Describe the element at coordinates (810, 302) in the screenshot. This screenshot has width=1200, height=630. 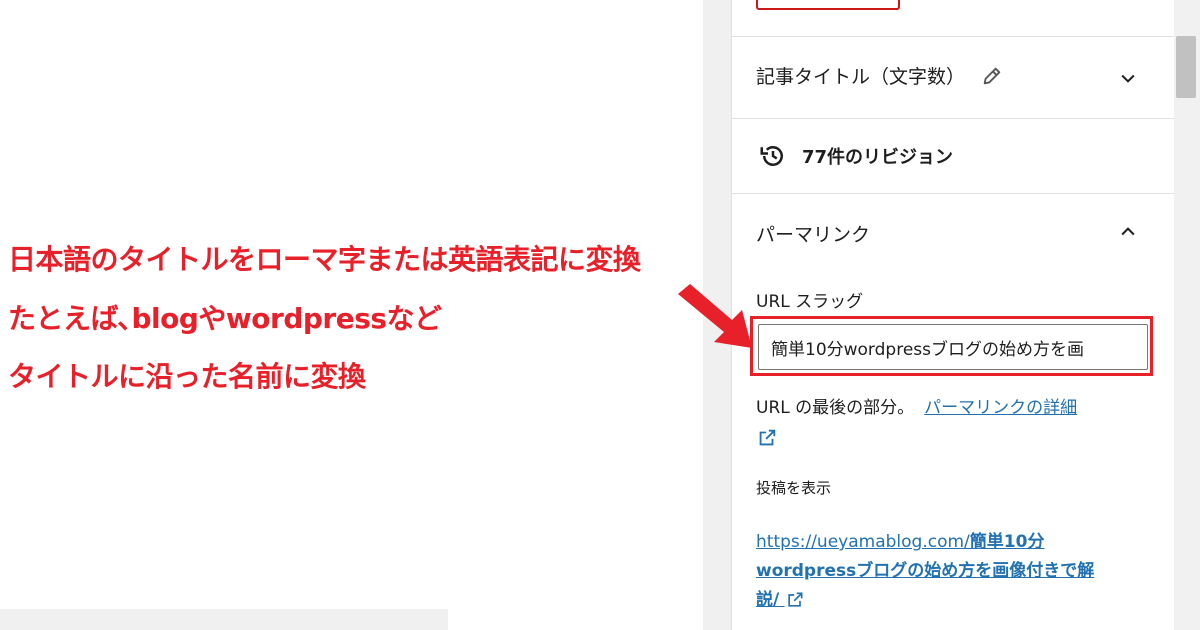
I see `url-slug-label: URL スラッグ` at that location.